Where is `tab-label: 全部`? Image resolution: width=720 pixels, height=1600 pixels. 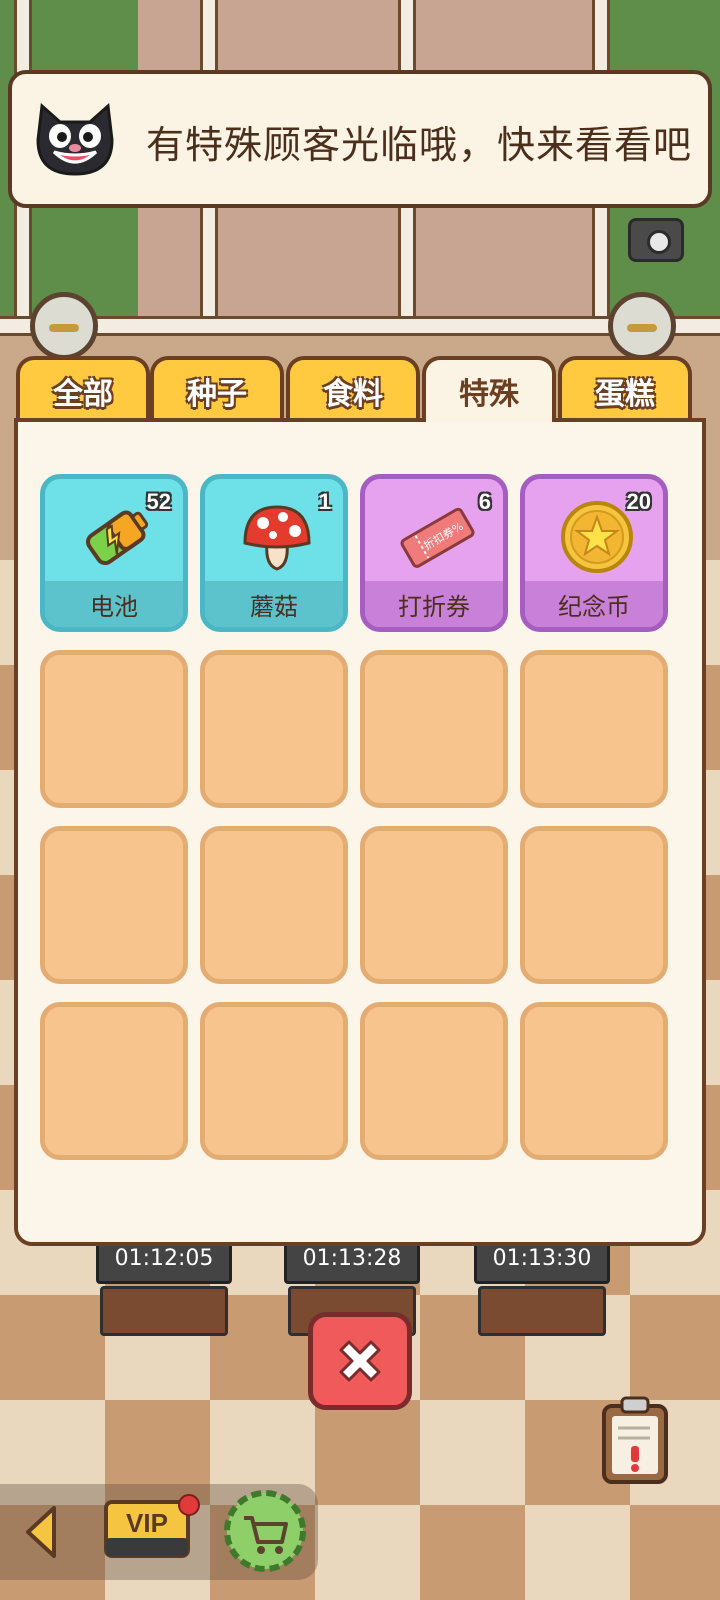
tab-label: 全部 is located at coordinates (83, 394).